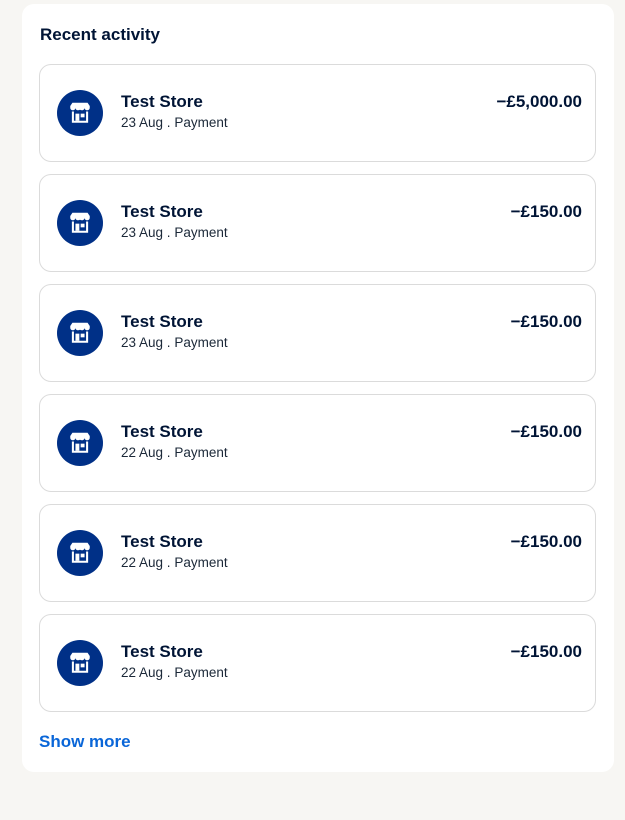 The width and height of the screenshot is (625, 820). I want to click on show-more-link: Show more, so click(85, 742).